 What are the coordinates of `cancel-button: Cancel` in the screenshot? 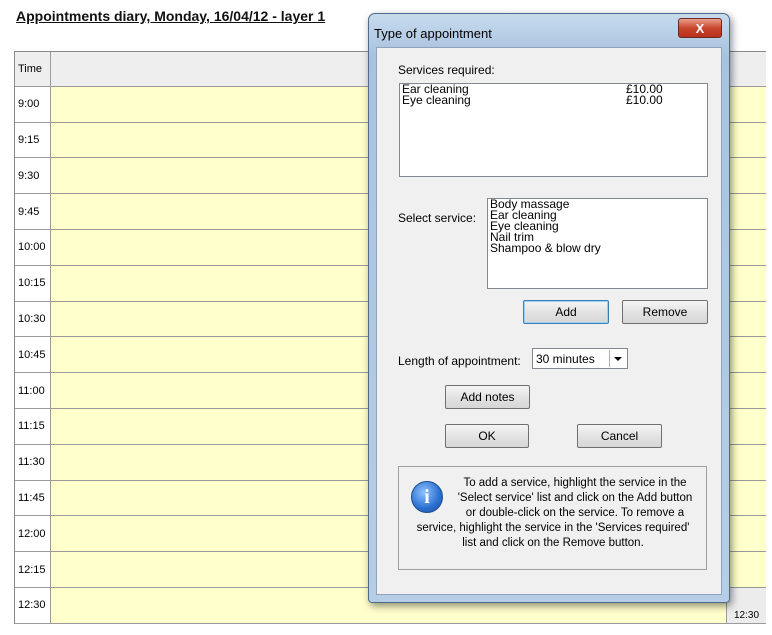 It's located at (619, 436).